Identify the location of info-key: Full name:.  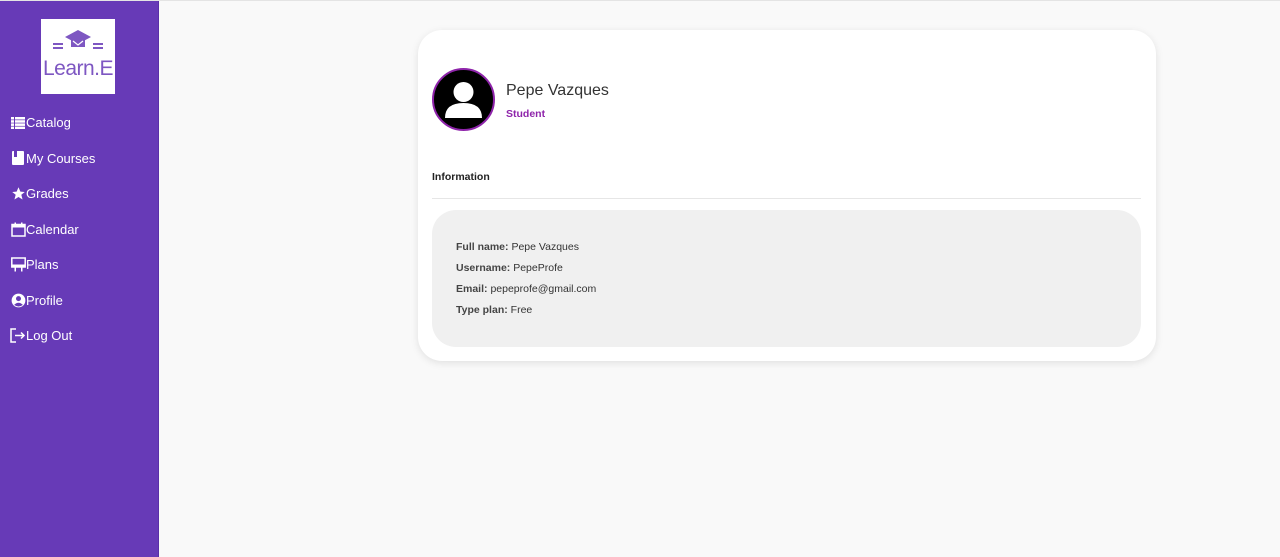
(482, 247).